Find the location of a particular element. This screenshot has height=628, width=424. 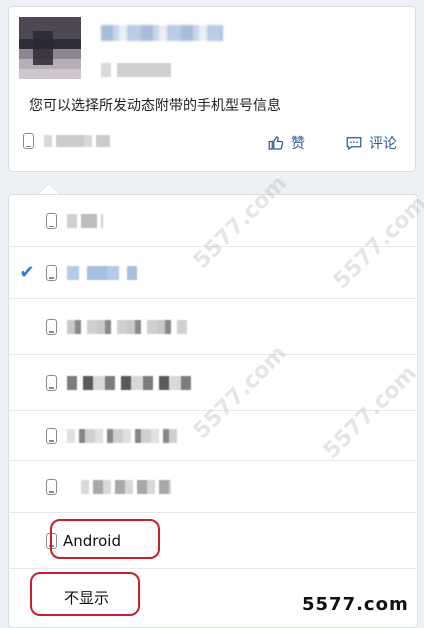

like-button: 赞 is located at coordinates (286, 143).